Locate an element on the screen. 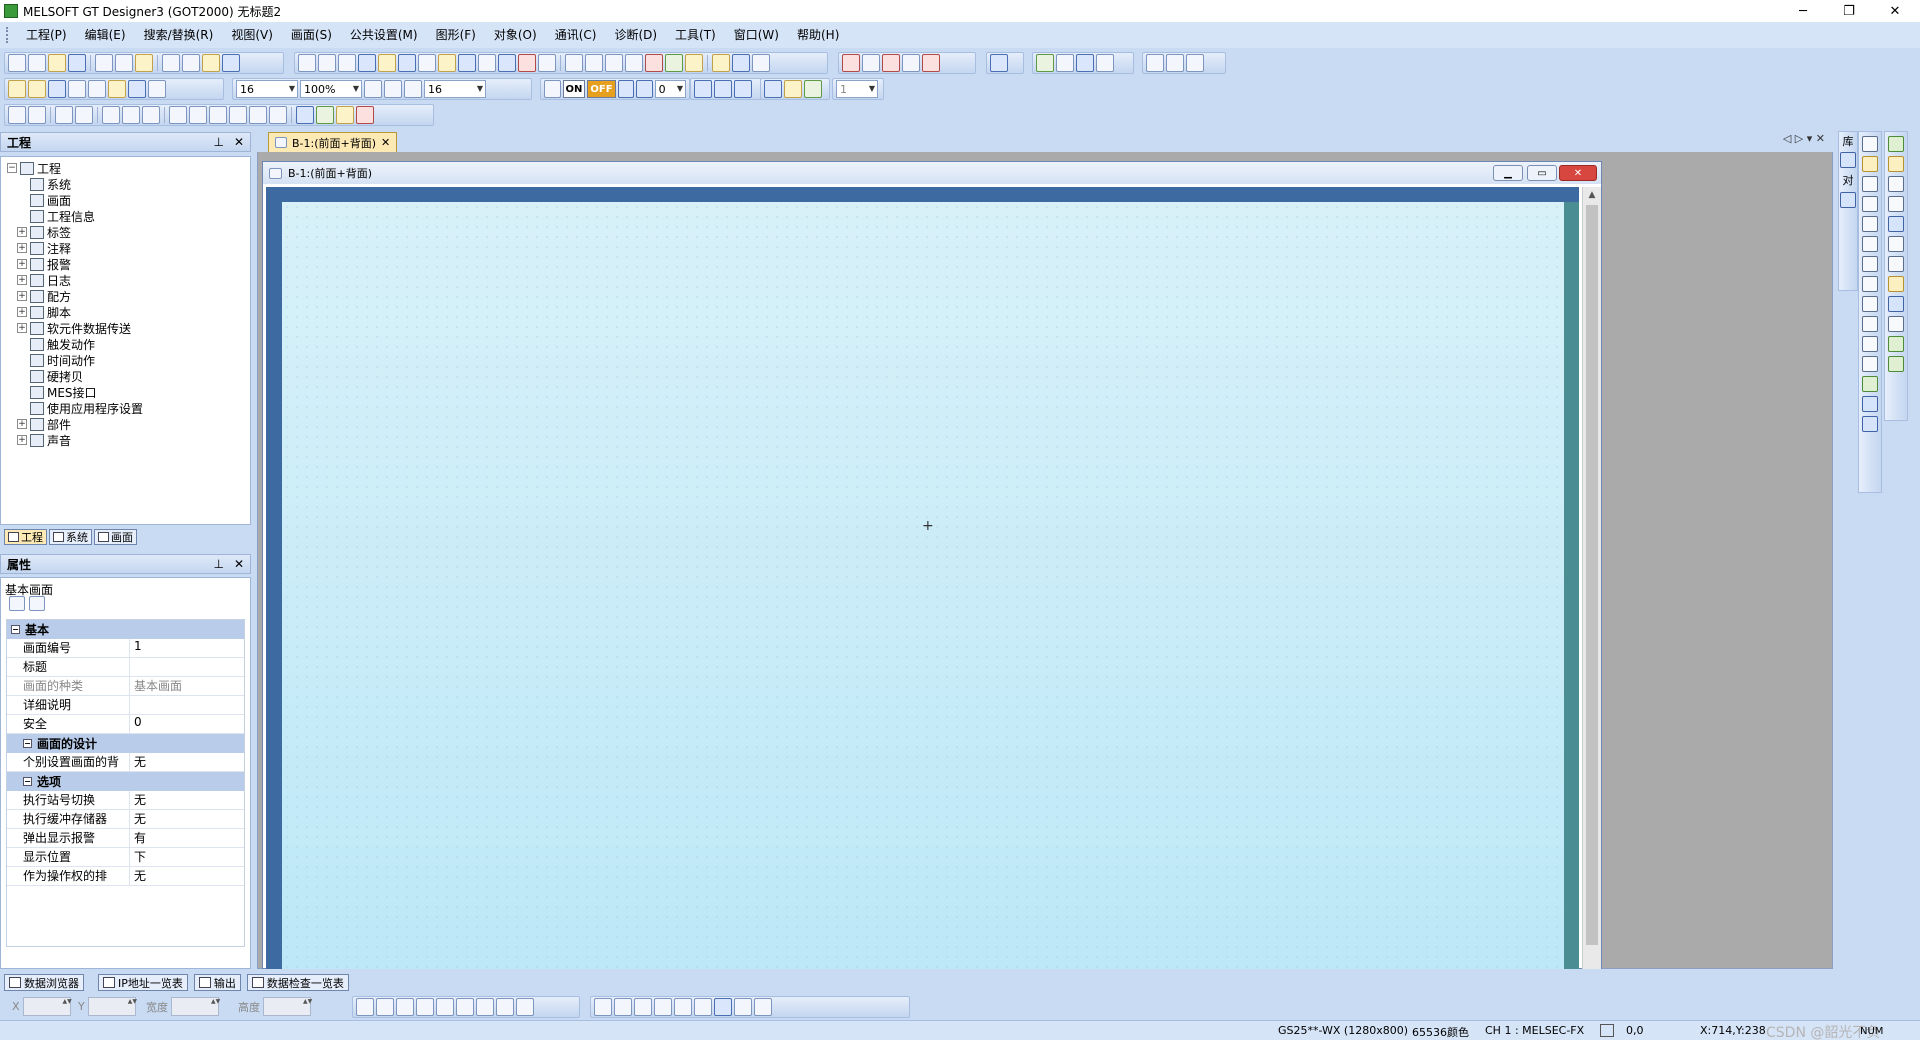 The height and width of the screenshot is (1040, 1920). tree-item: MES接口 is located at coordinates (125, 392).